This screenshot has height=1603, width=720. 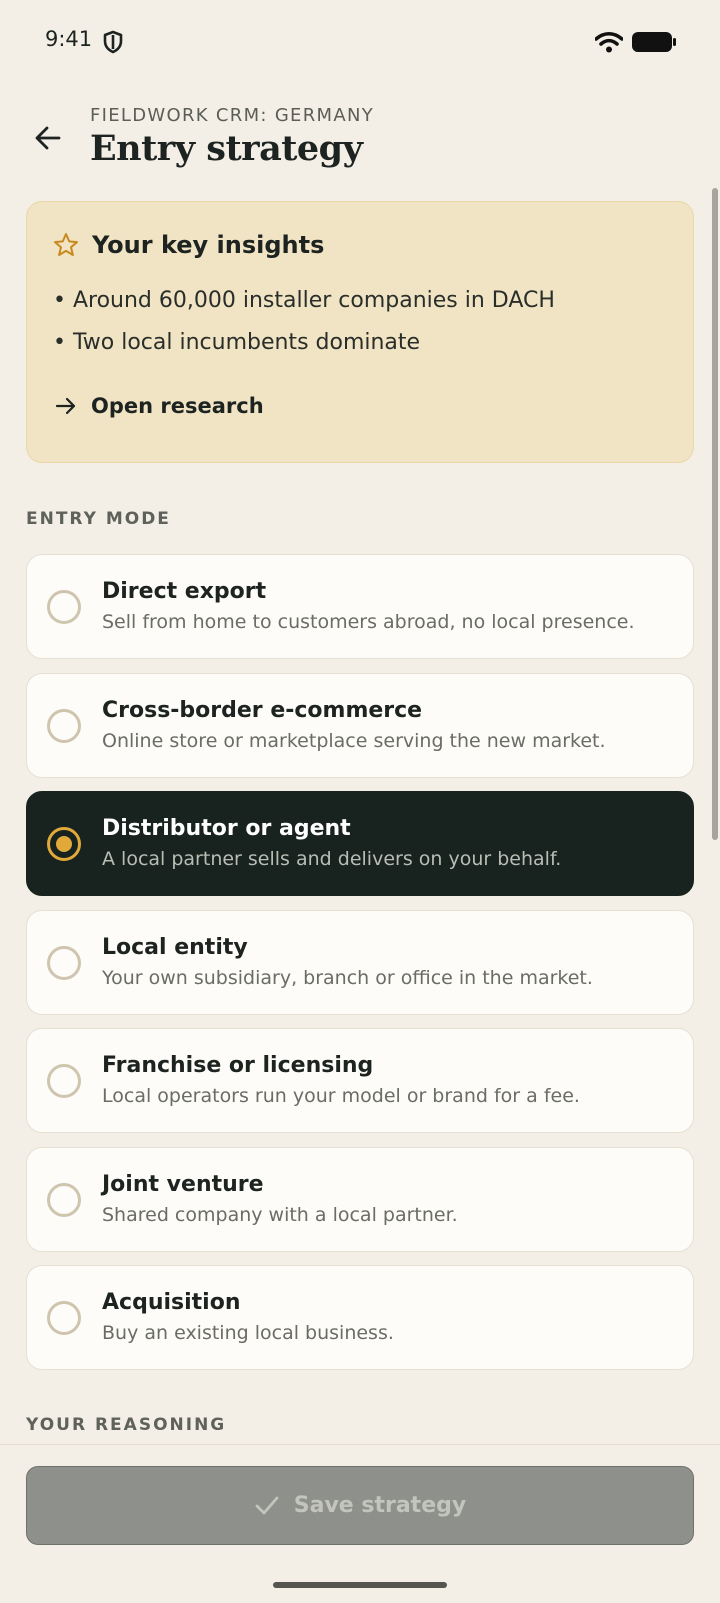 I want to click on app-header: FIELDWORK CRM: GERMANY Entry strategy, so click(x=360, y=140).